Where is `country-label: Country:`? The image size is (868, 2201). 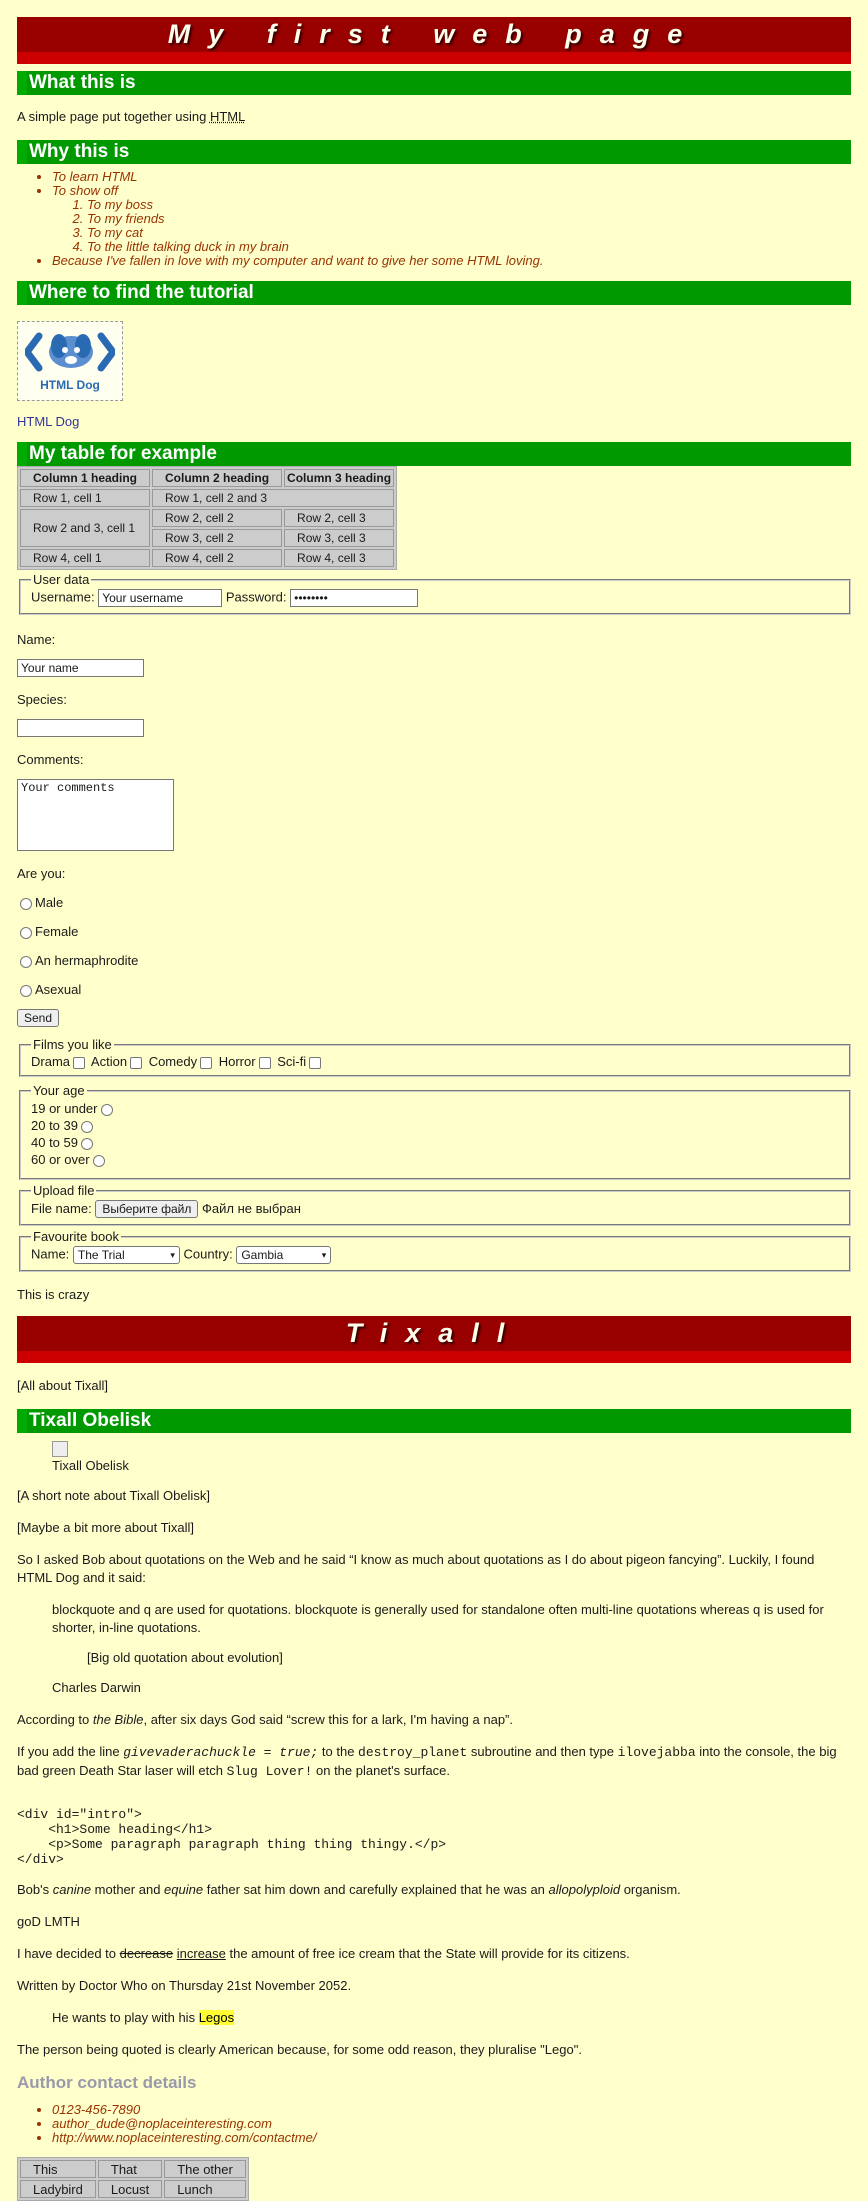 country-label: Country: is located at coordinates (208, 1254).